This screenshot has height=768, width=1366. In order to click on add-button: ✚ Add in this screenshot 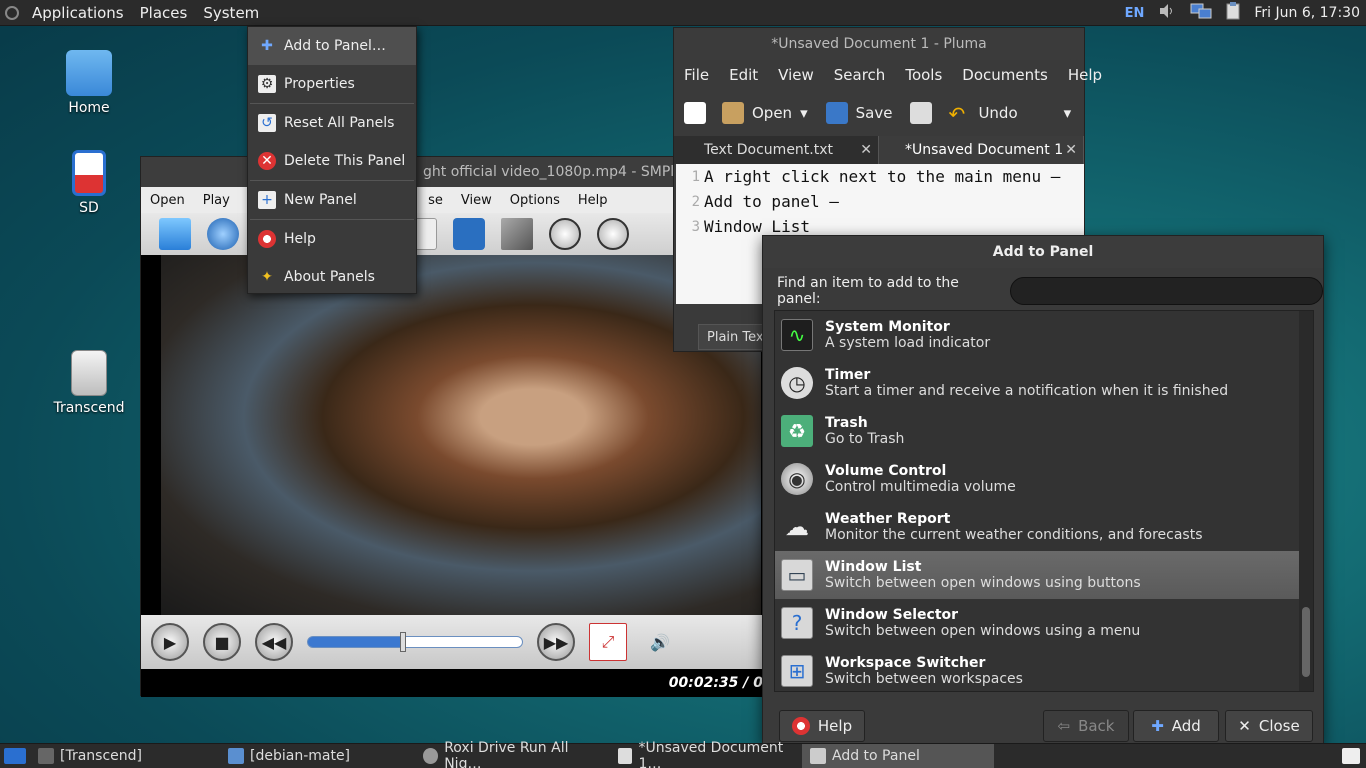, I will do `click(1176, 726)`.